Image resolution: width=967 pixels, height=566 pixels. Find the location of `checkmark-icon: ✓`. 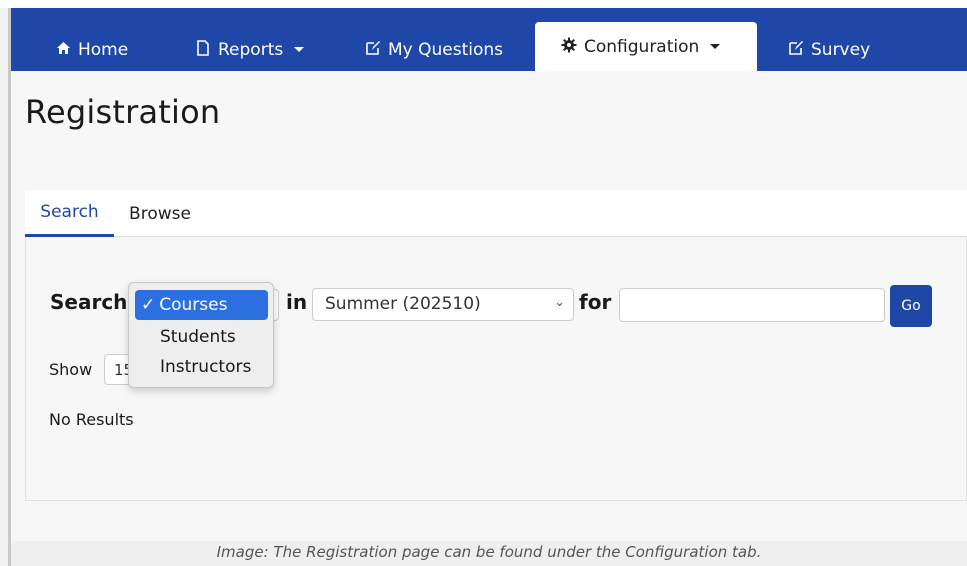

checkmark-icon: ✓ is located at coordinates (148, 305).